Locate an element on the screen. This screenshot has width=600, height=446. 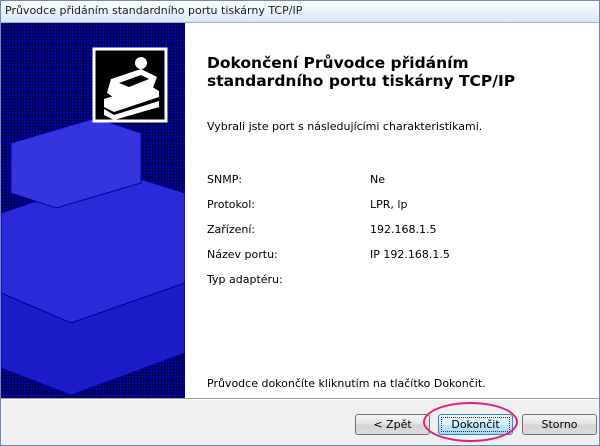
property-value: Ne is located at coordinates (377, 179).